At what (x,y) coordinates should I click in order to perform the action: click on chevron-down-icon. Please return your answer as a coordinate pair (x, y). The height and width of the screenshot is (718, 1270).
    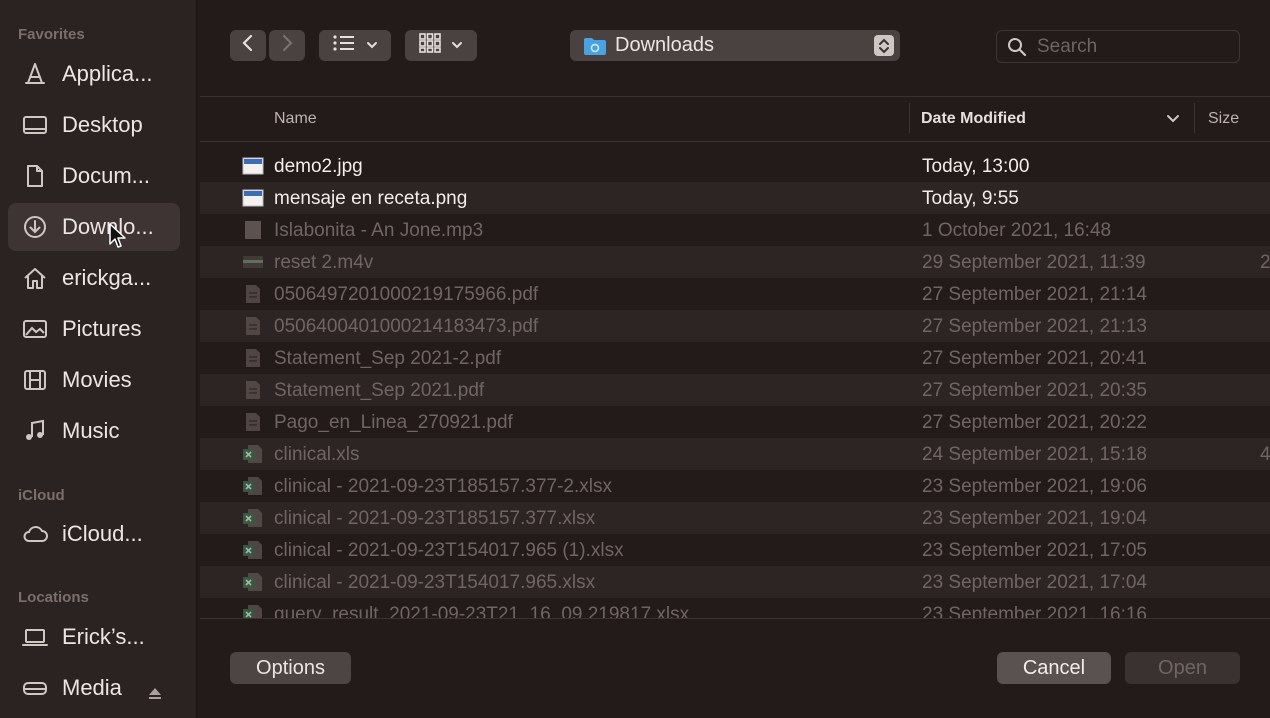
    Looking at the image, I should click on (372, 46).